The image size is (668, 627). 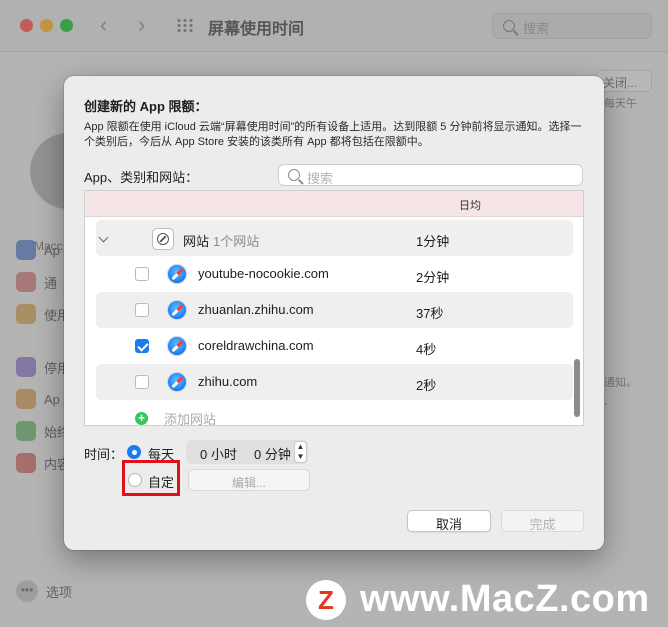 I want to click on site-daily-average: 2秒, so click(x=426, y=385).